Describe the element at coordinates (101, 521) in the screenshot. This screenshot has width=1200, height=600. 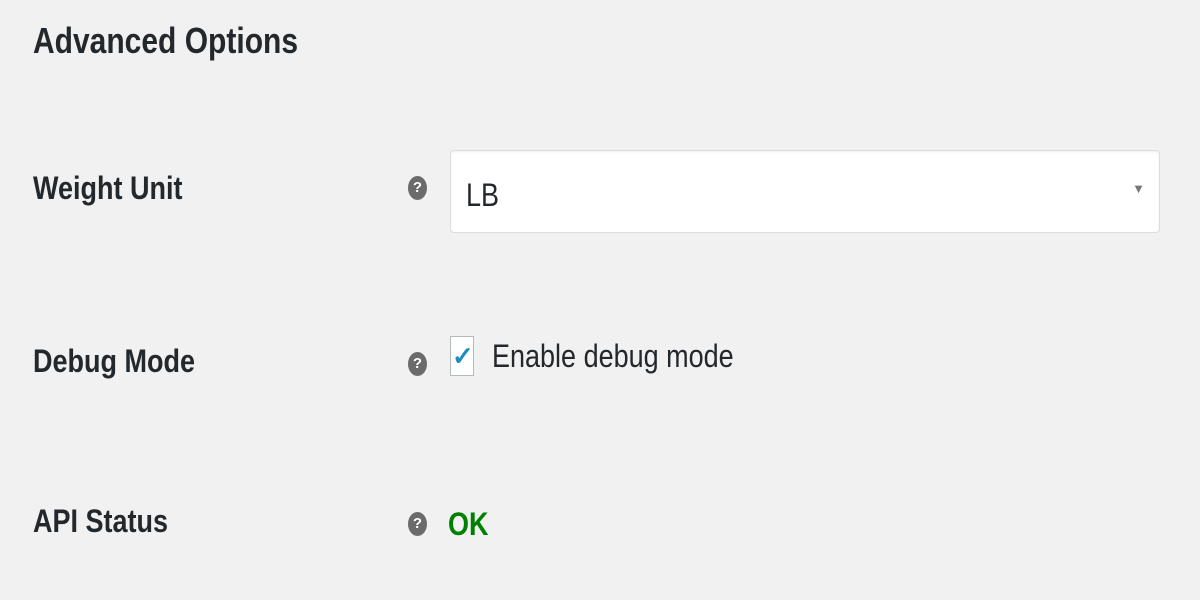
I see `api-status-label: API Status` at that location.